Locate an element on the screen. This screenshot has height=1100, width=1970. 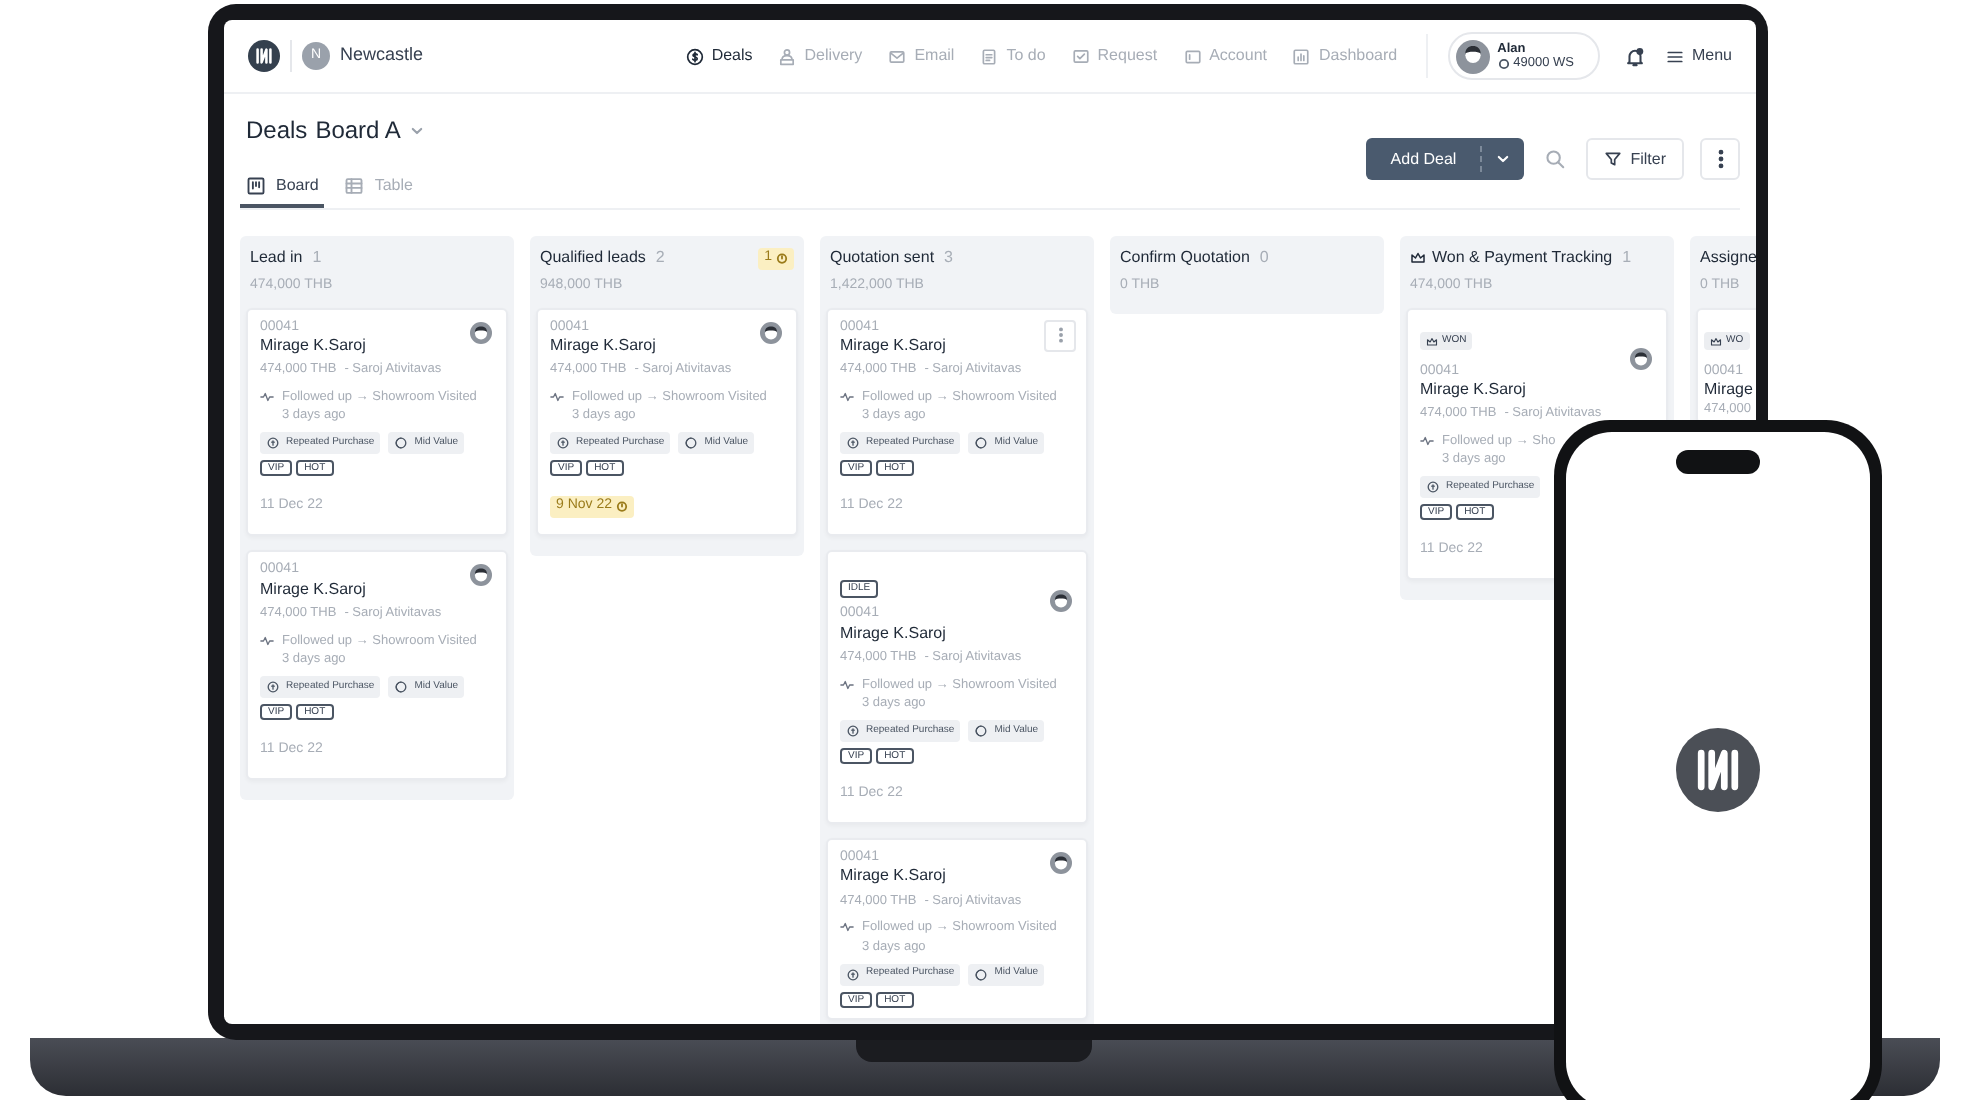
phone-notch is located at coordinates (1718, 462).